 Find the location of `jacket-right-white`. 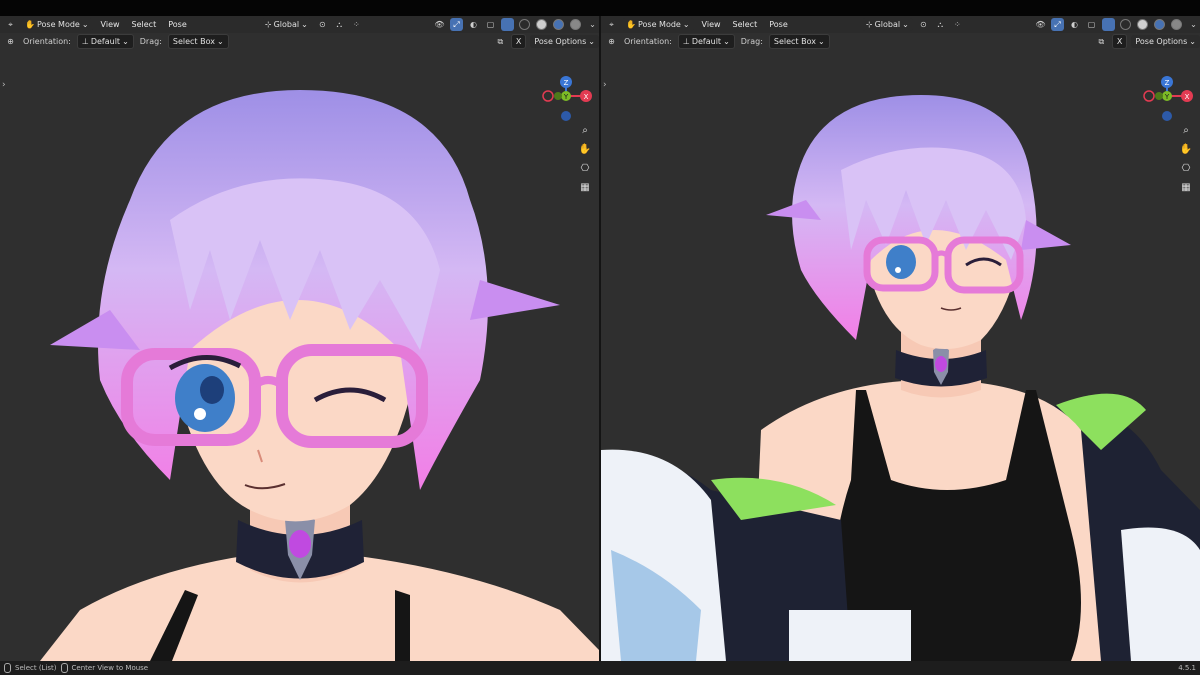

jacket-right-white is located at coordinates (1160, 594).